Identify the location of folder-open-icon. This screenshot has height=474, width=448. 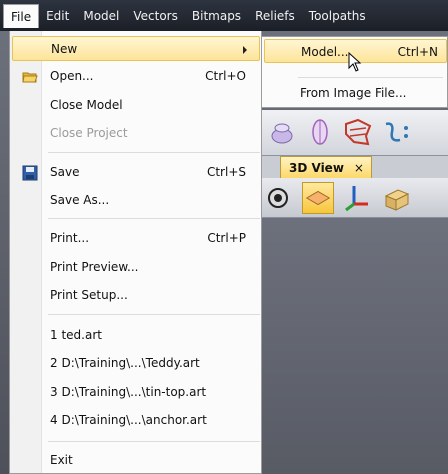
(30, 77).